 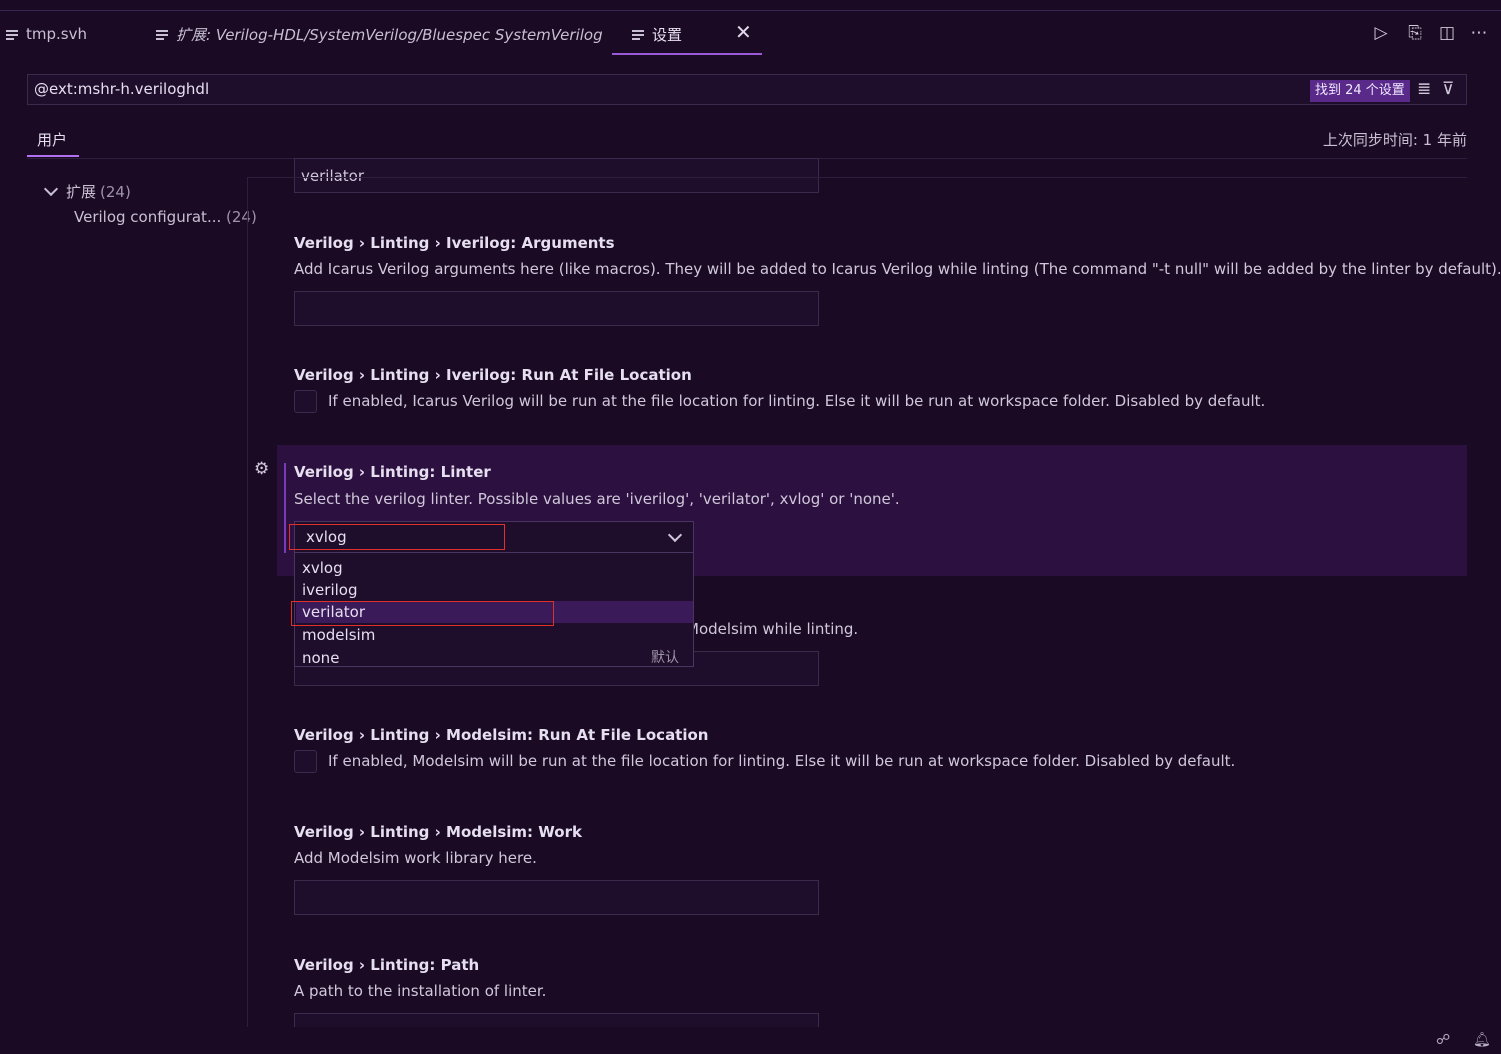 I want to click on setting-description: A path to the installation of linter., so click(x=420, y=991).